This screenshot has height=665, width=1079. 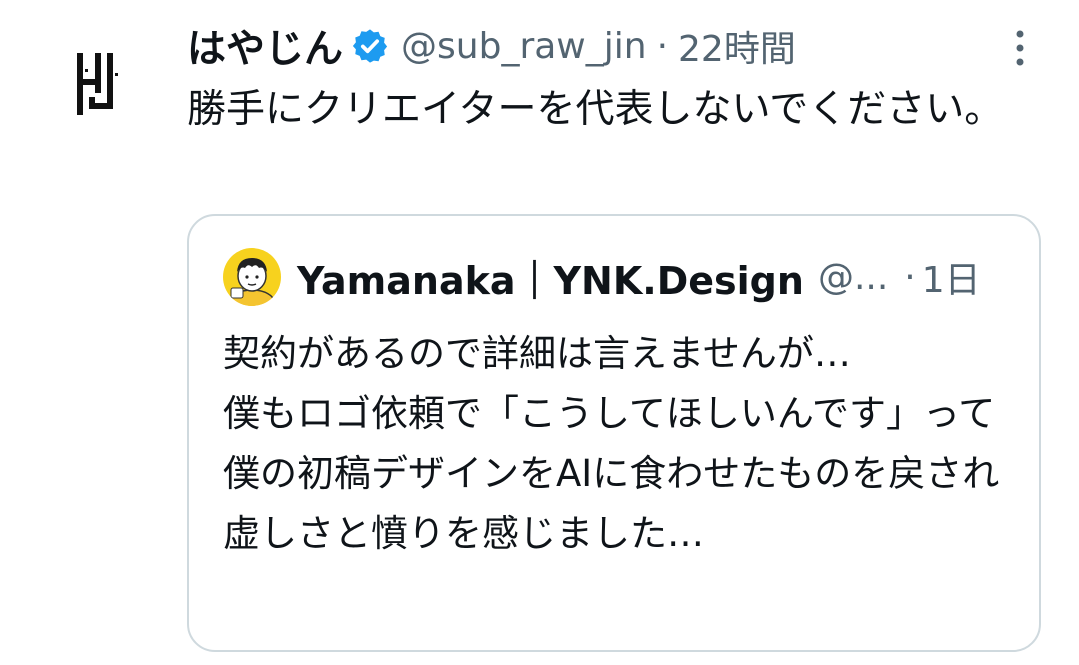 What do you see at coordinates (737, 46) in the screenshot?
I see `tweet-timestamp: 22時間` at bounding box center [737, 46].